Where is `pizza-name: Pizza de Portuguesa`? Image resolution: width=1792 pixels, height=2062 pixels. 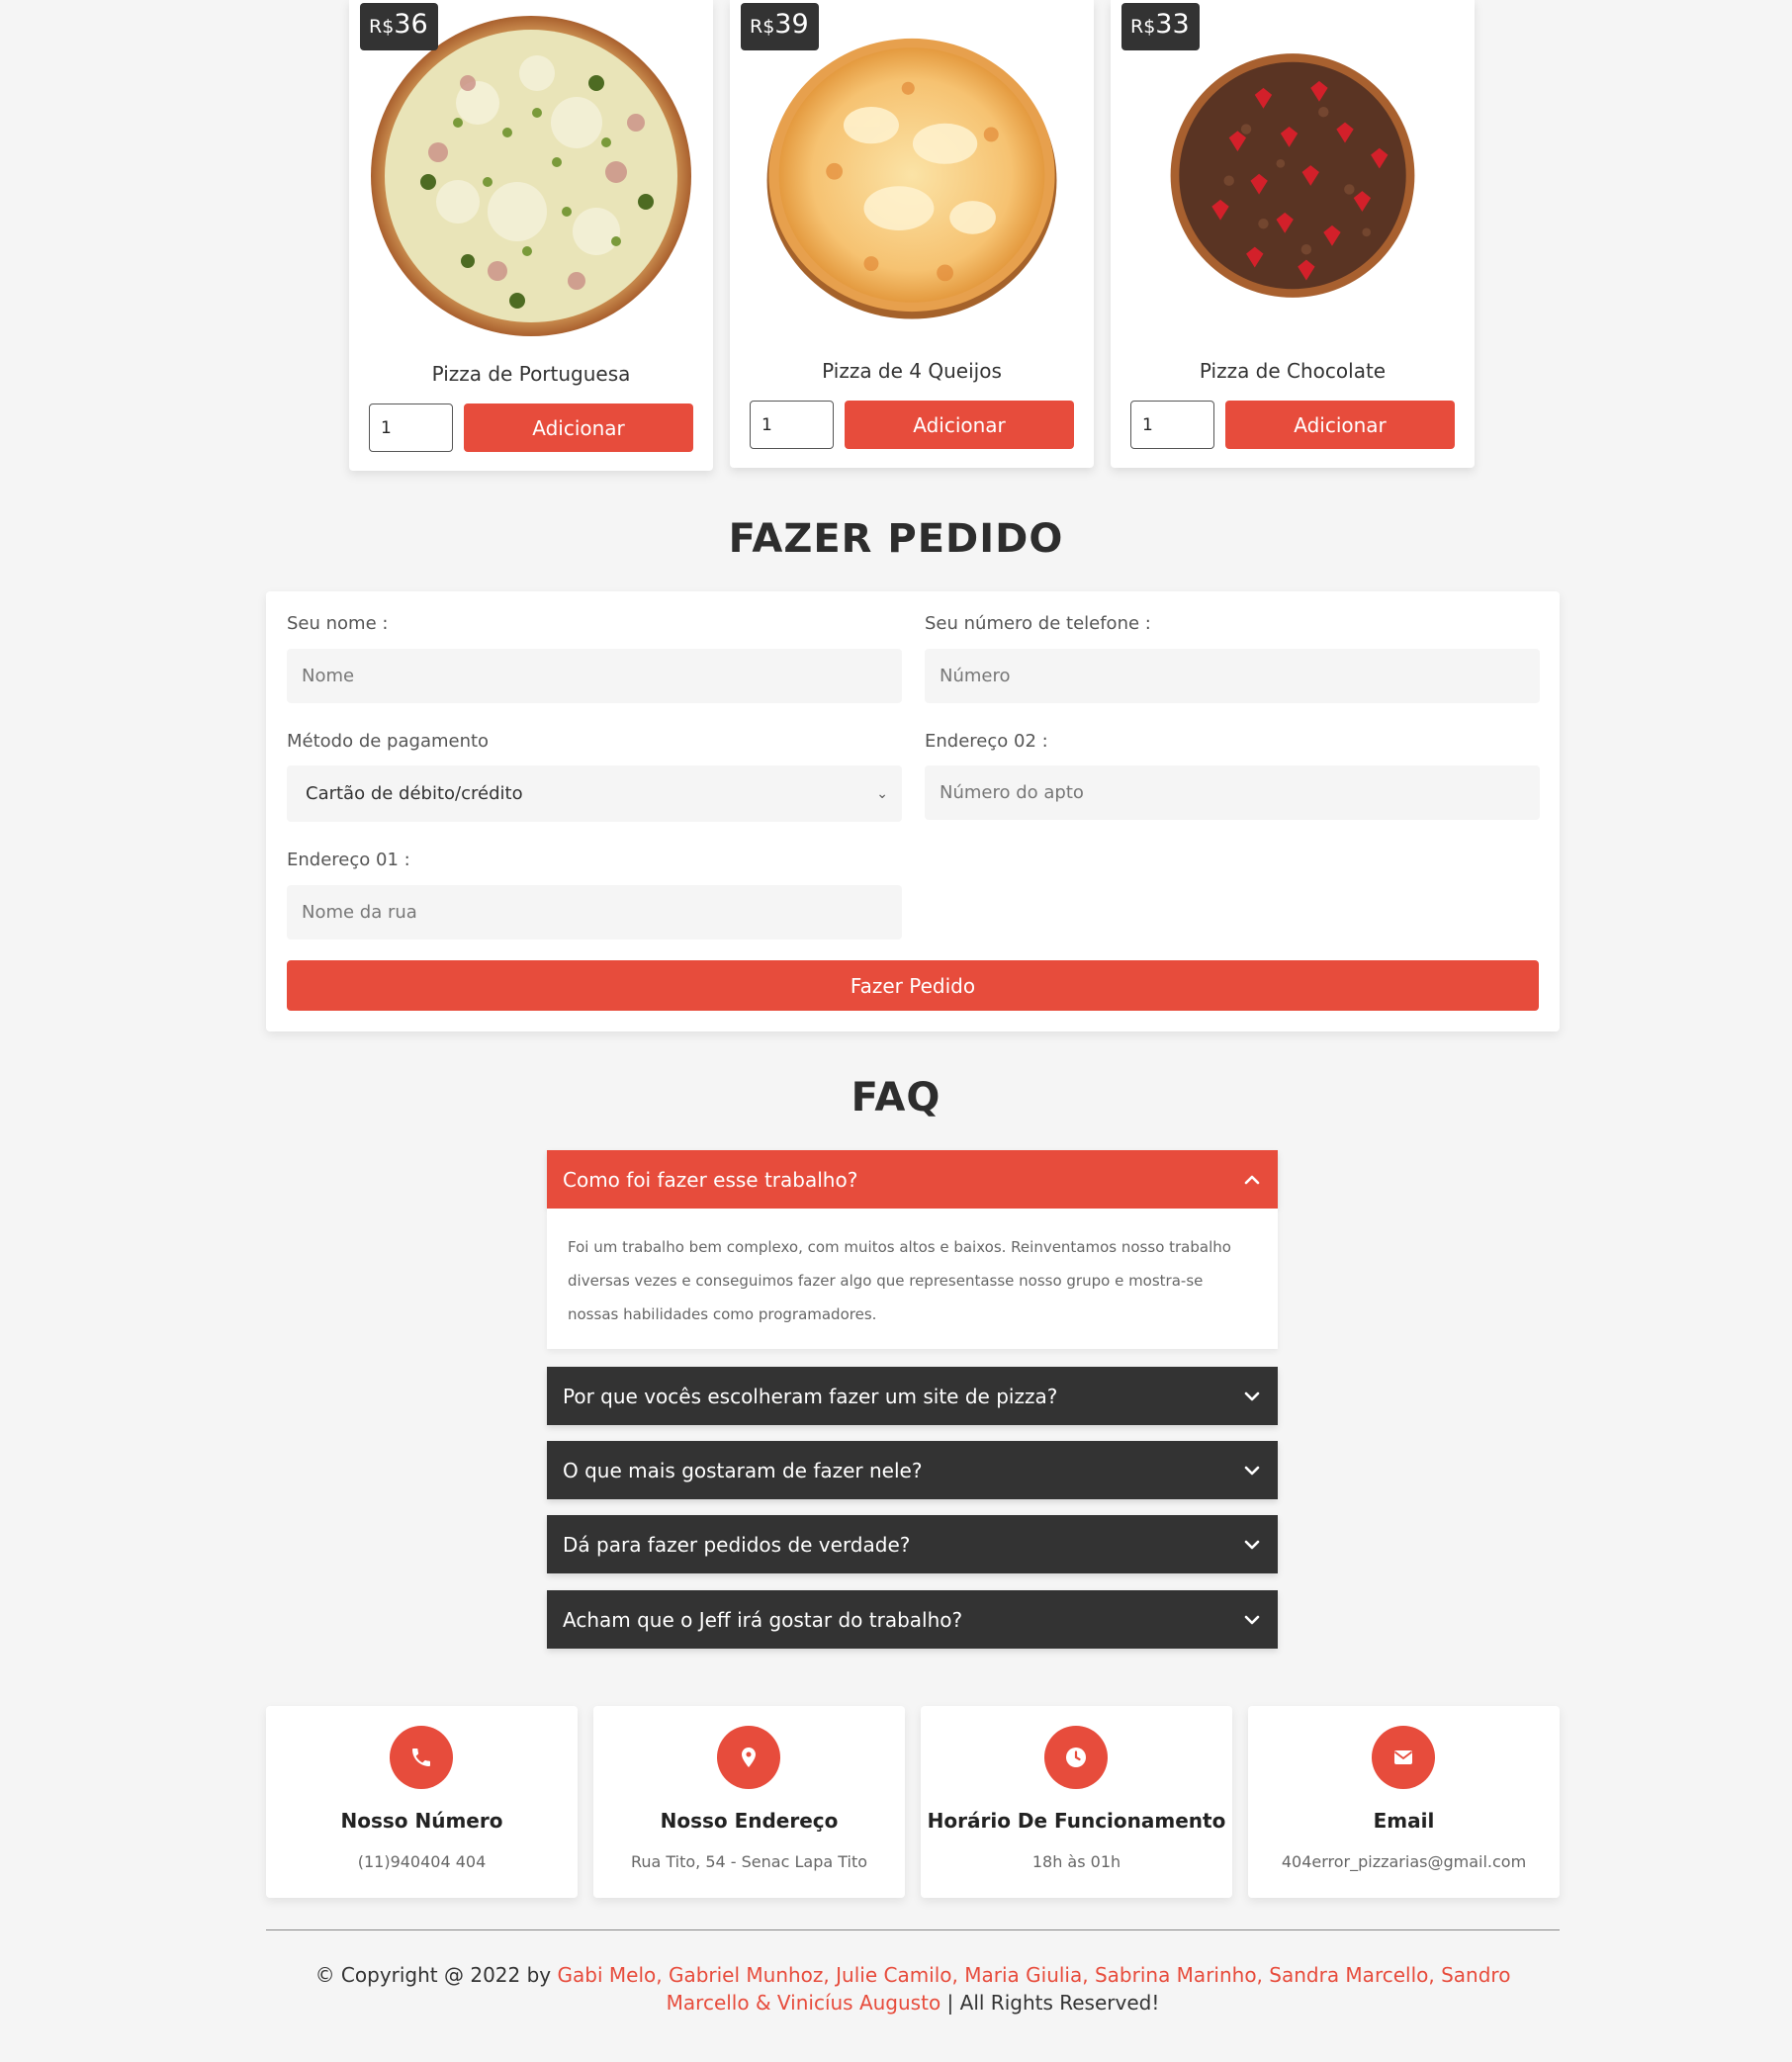
pizza-name: Pizza de Portuguesa is located at coordinates (531, 374).